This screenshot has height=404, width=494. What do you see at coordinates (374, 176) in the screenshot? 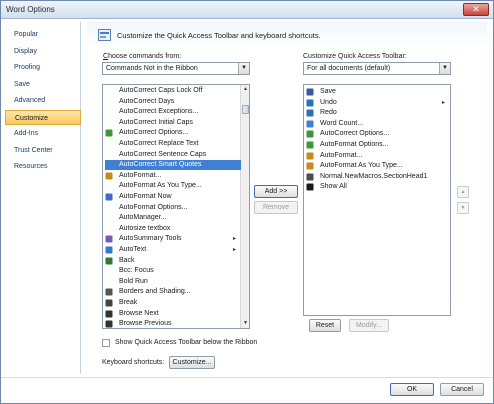
I see `list-item-label: Normal.NewMacros.SectionHead1` at bounding box center [374, 176].